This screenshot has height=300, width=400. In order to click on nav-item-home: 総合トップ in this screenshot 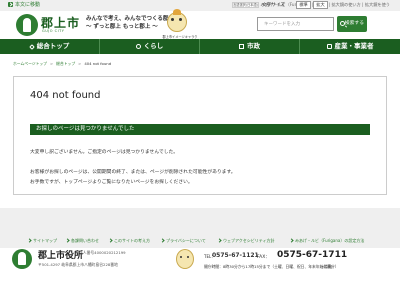, I will do `click(50, 46)`.